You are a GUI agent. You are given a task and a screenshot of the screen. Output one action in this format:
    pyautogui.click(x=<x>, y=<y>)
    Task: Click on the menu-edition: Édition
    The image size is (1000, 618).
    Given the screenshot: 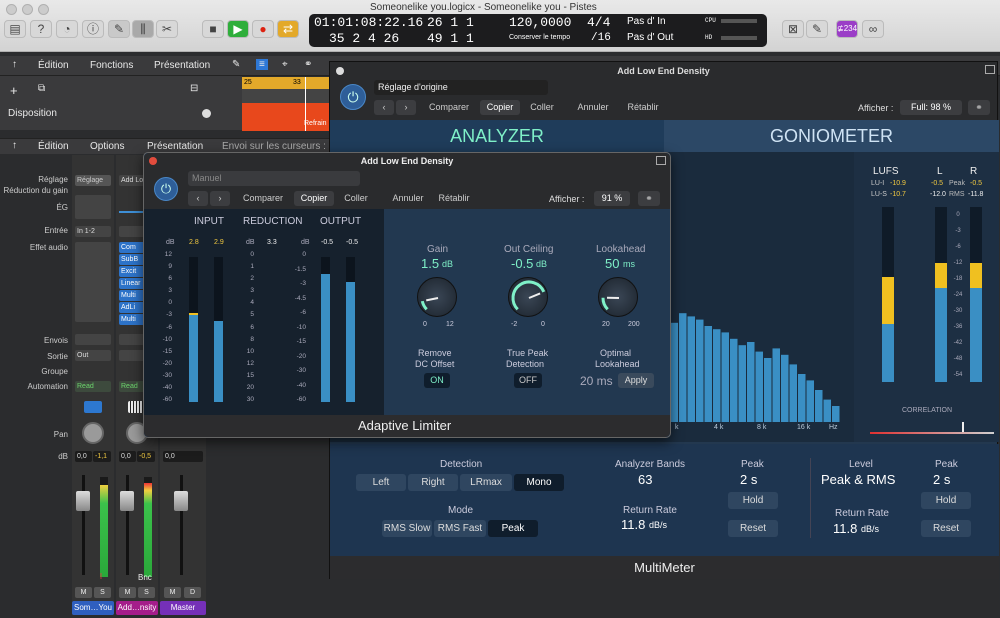 What is the action you would take?
    pyautogui.click(x=53, y=65)
    